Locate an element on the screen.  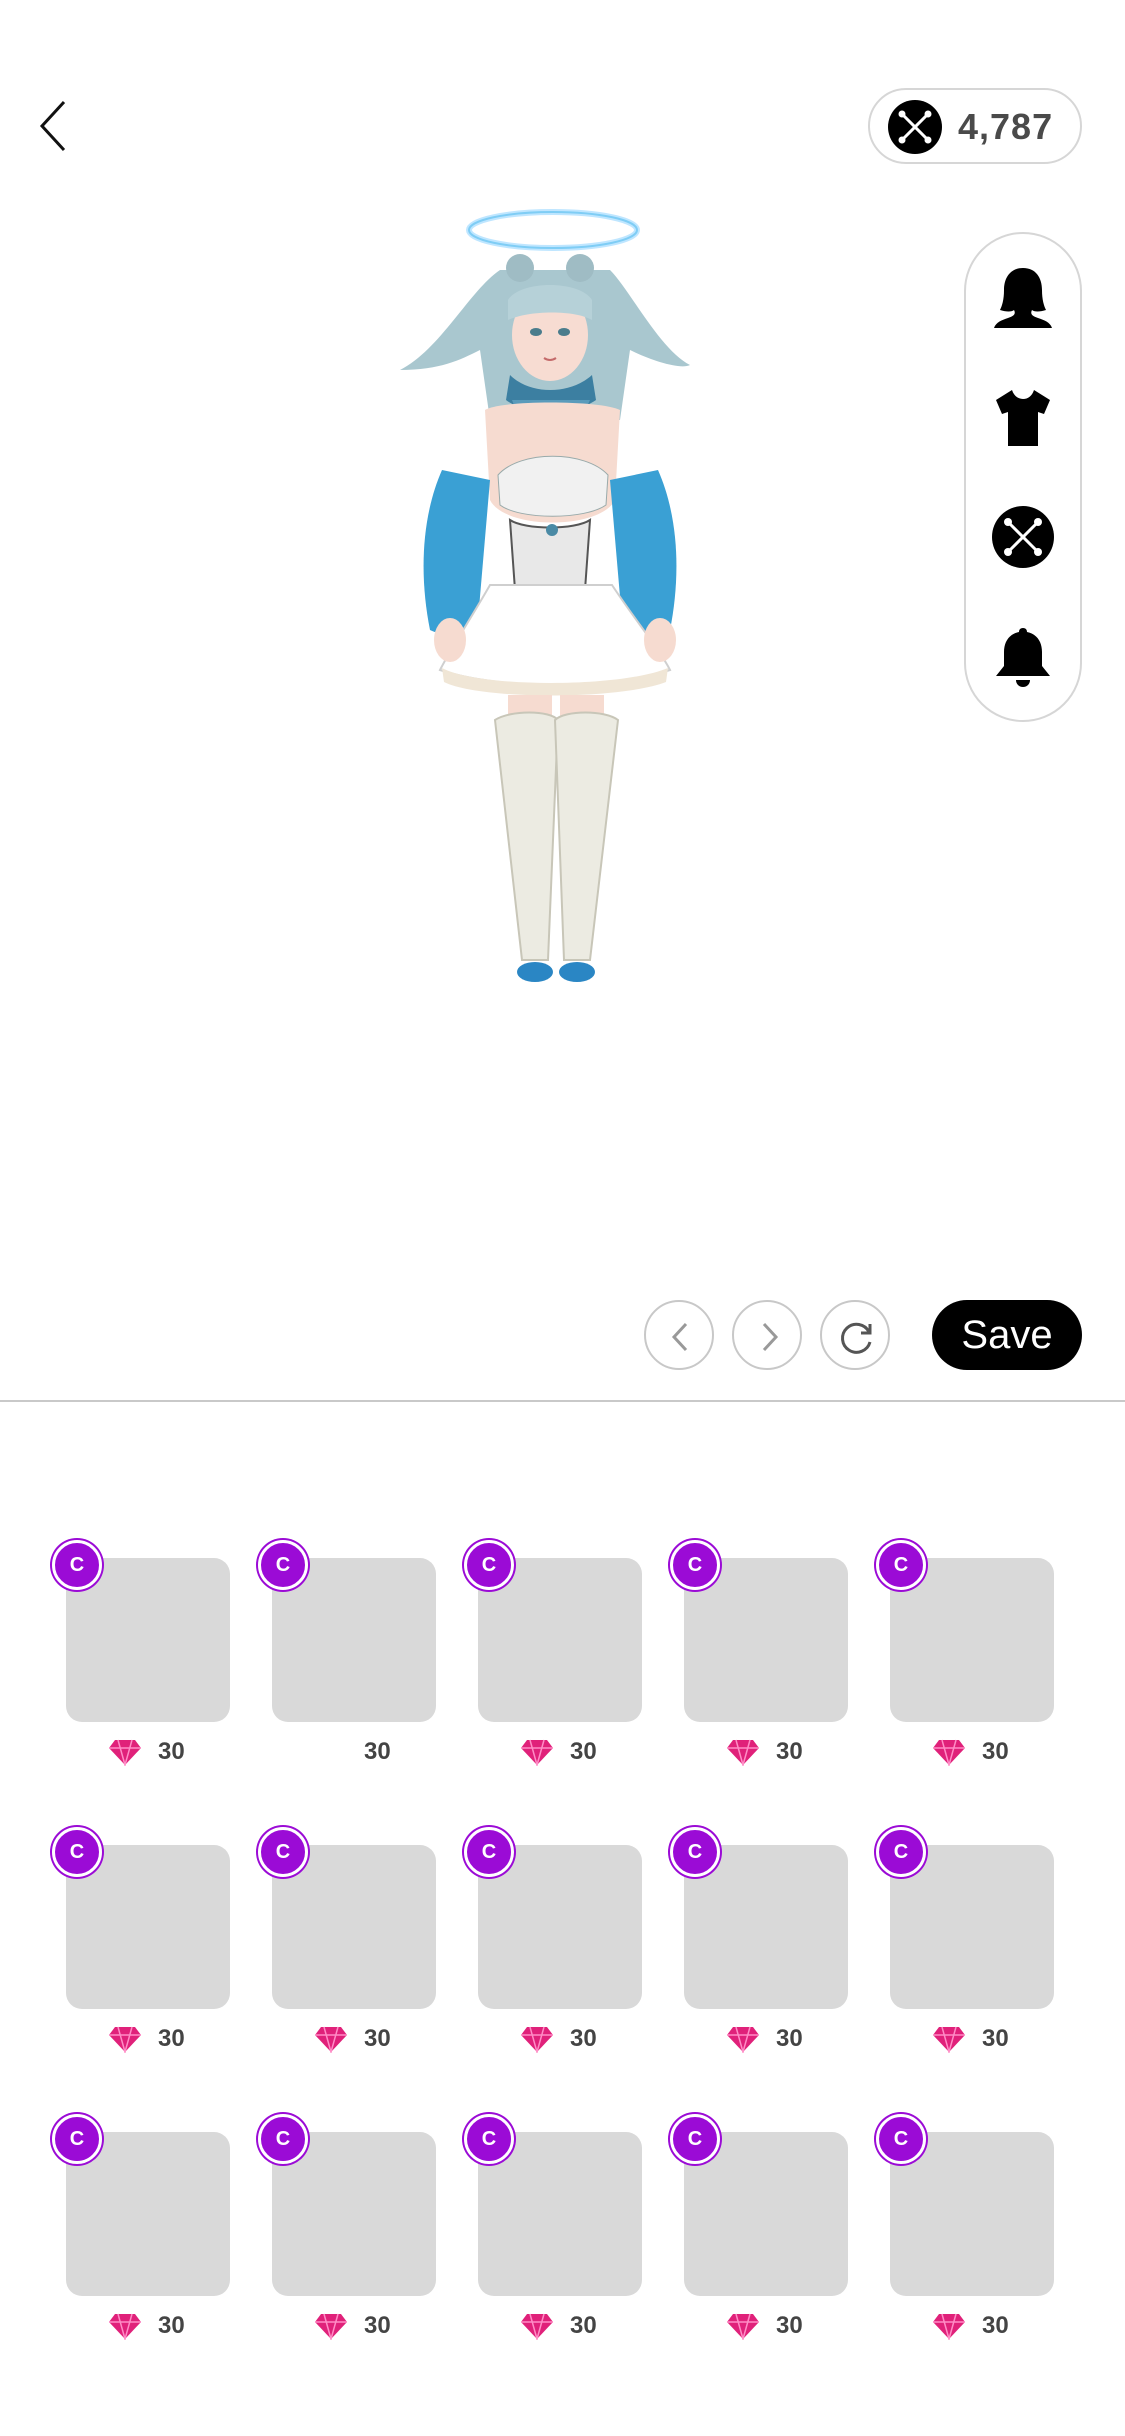
category-panel is located at coordinates (1023, 477).